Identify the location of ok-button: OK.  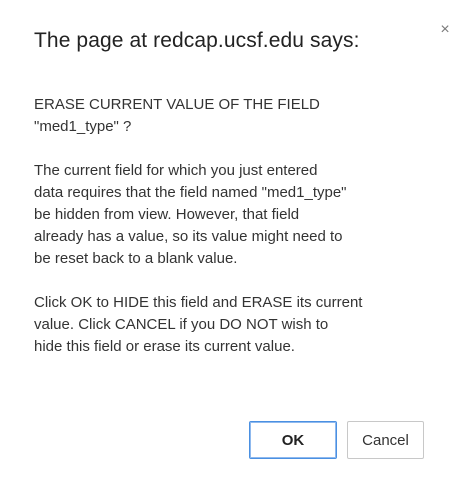
(293, 440).